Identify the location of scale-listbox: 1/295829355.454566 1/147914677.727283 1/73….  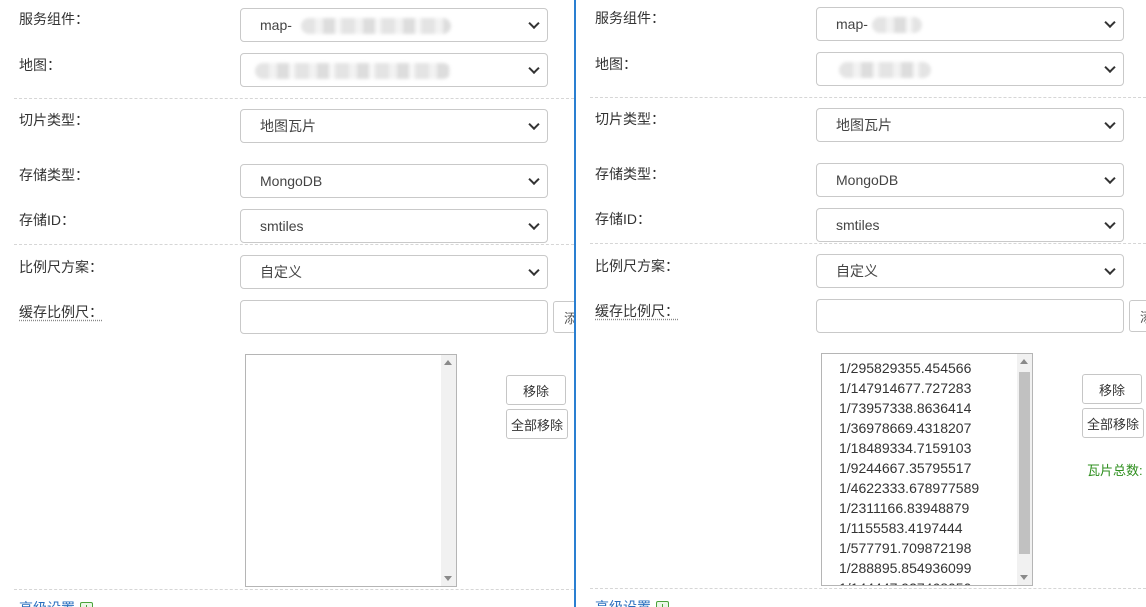
(927, 469).